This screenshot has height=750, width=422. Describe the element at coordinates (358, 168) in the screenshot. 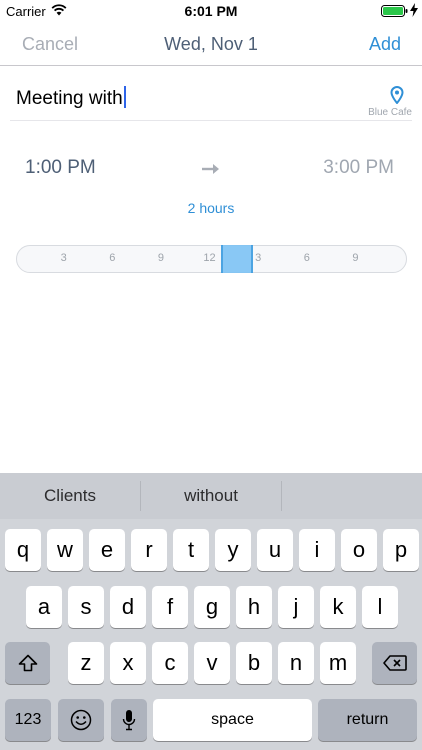

I see `end-time: 3:00 PM` at that location.